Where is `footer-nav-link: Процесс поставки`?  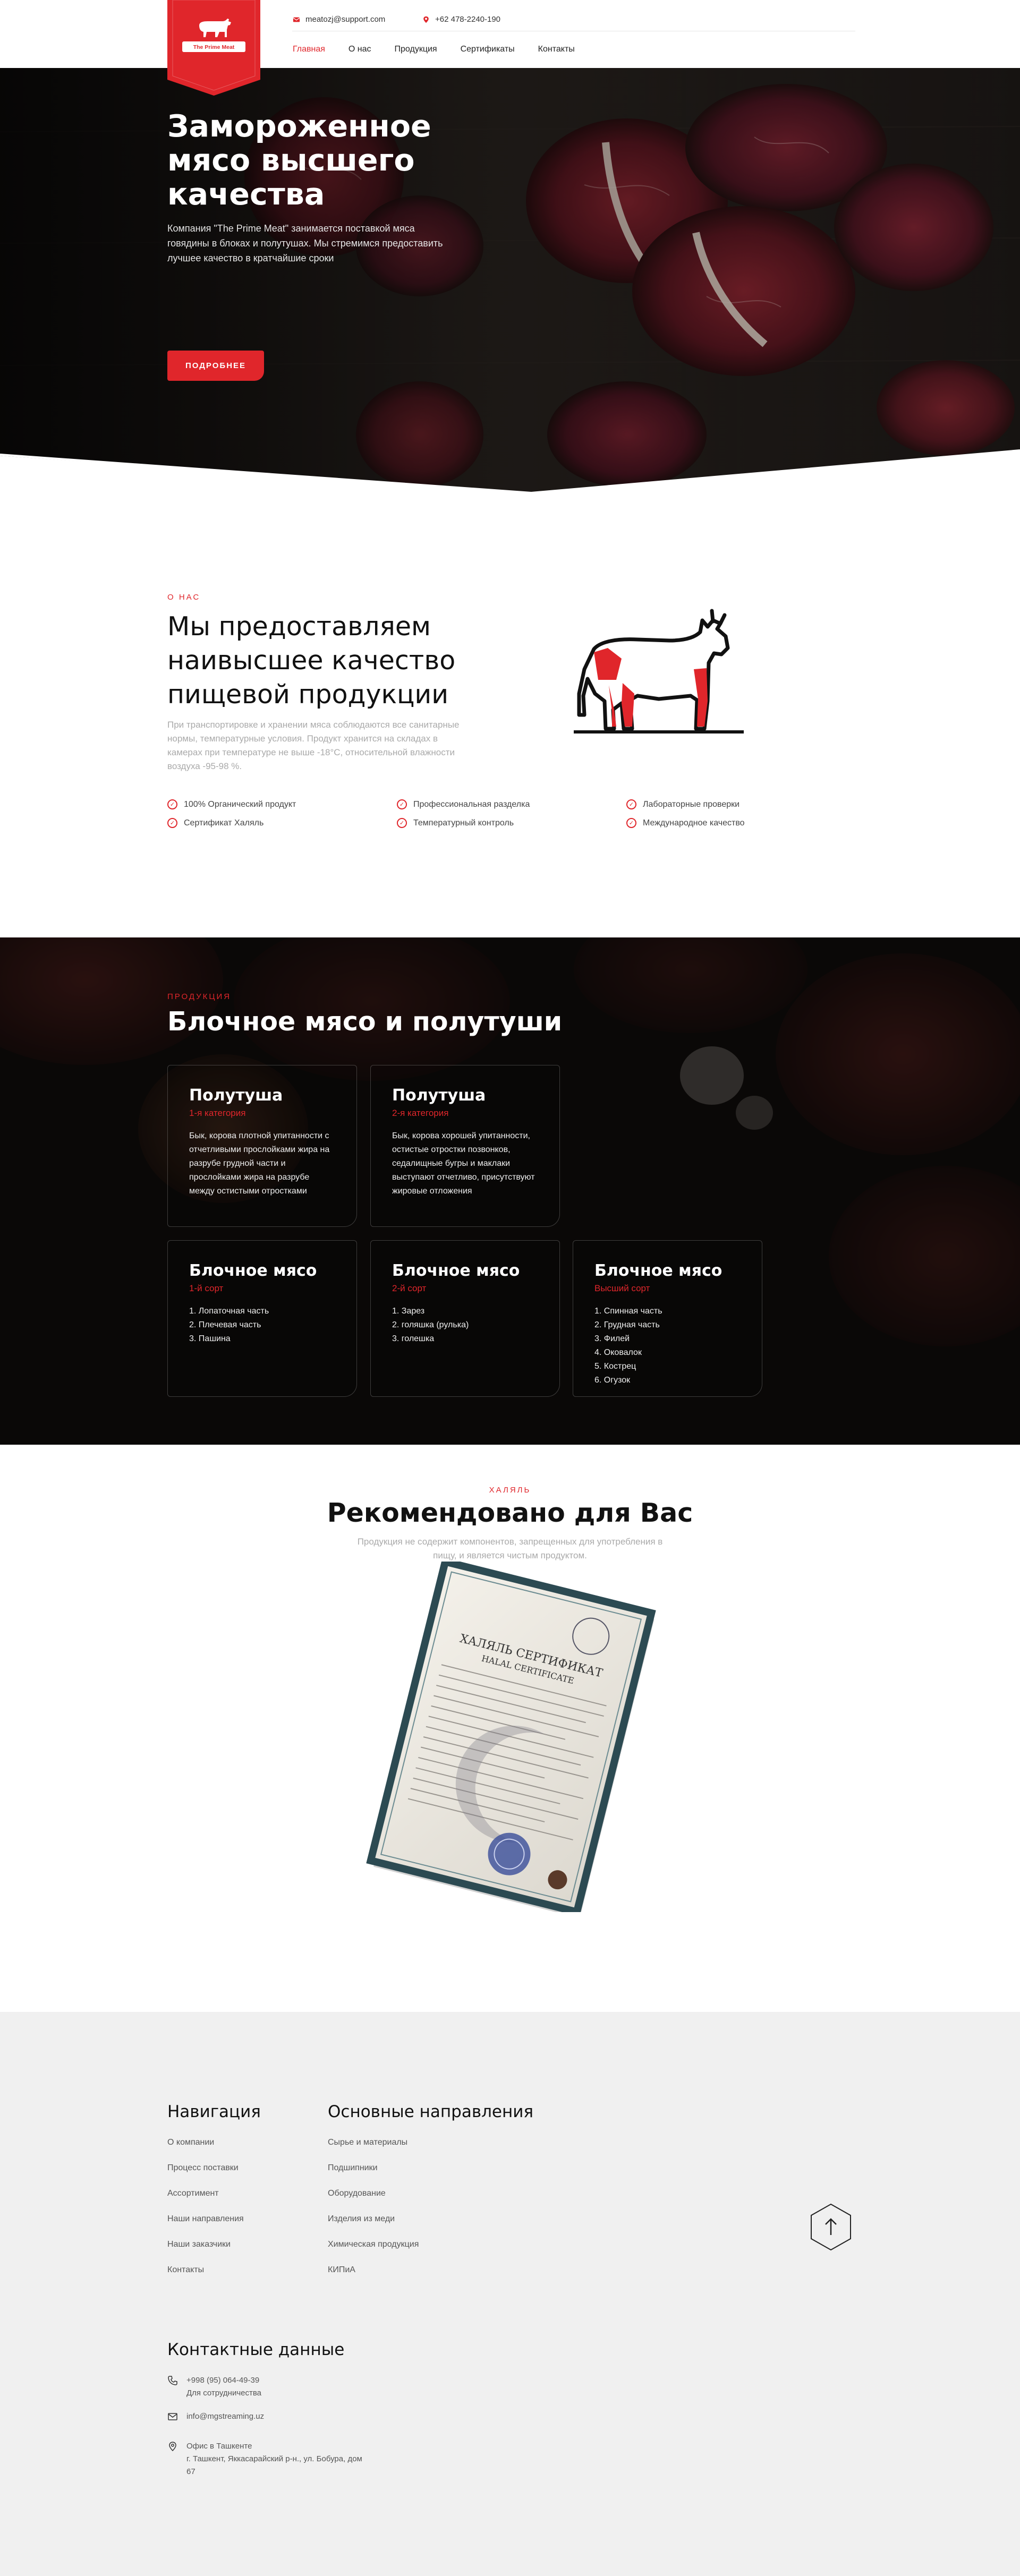
footer-nav-link: Процесс поставки is located at coordinates (205, 2176).